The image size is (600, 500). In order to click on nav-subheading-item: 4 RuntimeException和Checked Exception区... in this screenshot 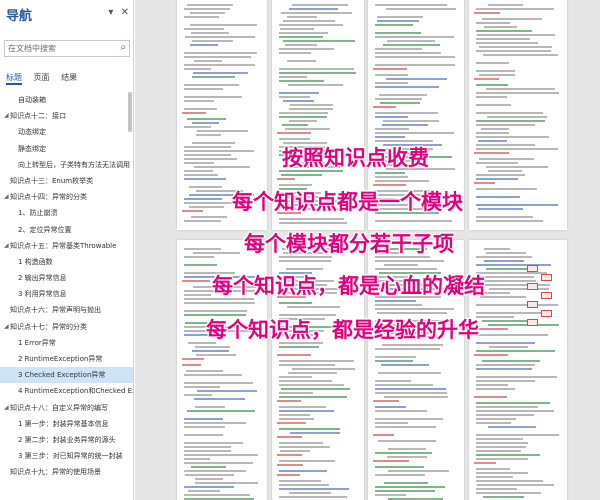, I will do `click(66, 391)`.